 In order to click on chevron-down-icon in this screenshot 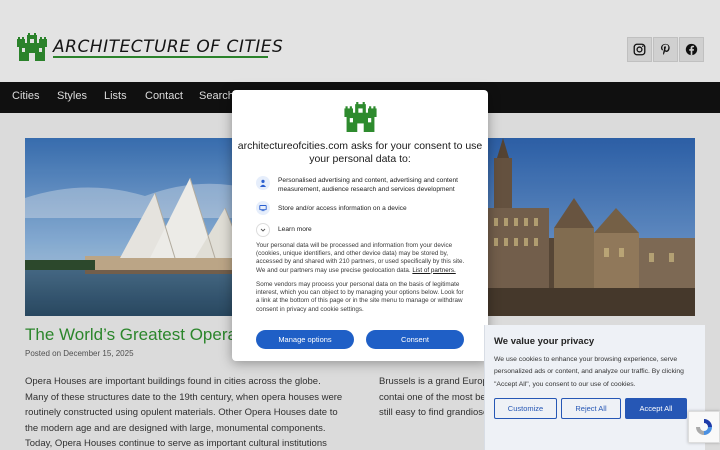, I will do `click(263, 230)`.